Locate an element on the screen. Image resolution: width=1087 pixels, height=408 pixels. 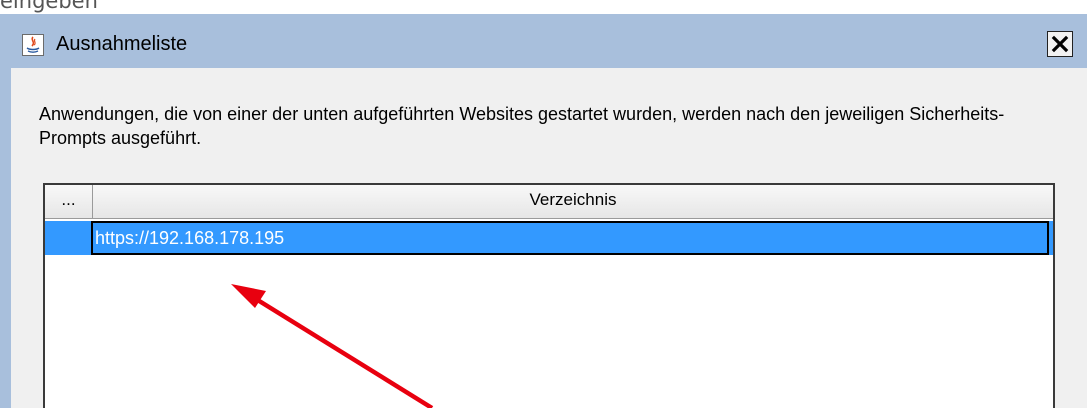
close-button is located at coordinates (1060, 44).